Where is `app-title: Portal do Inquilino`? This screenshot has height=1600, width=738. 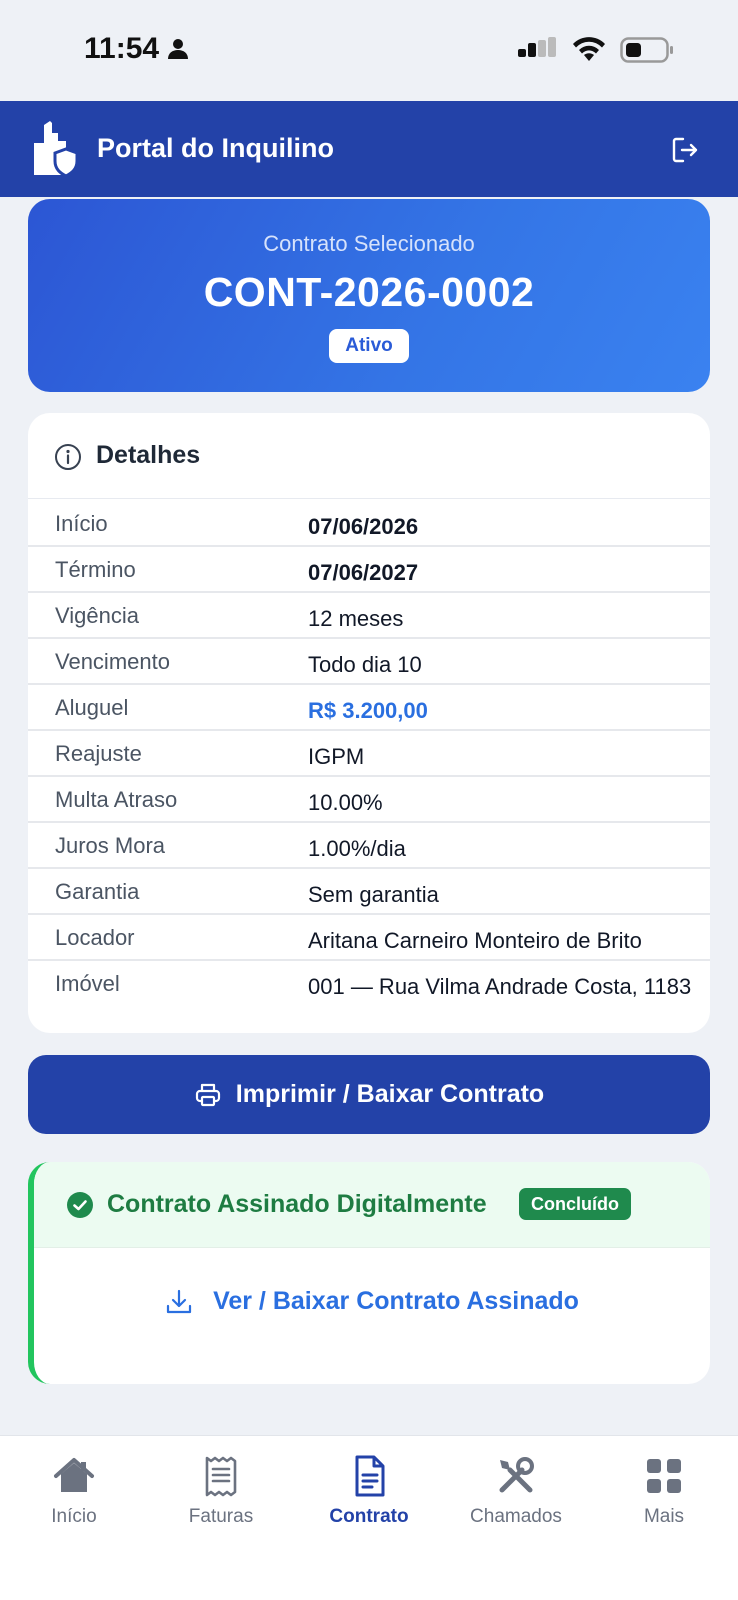
app-title: Portal do Inquilino is located at coordinates (215, 148).